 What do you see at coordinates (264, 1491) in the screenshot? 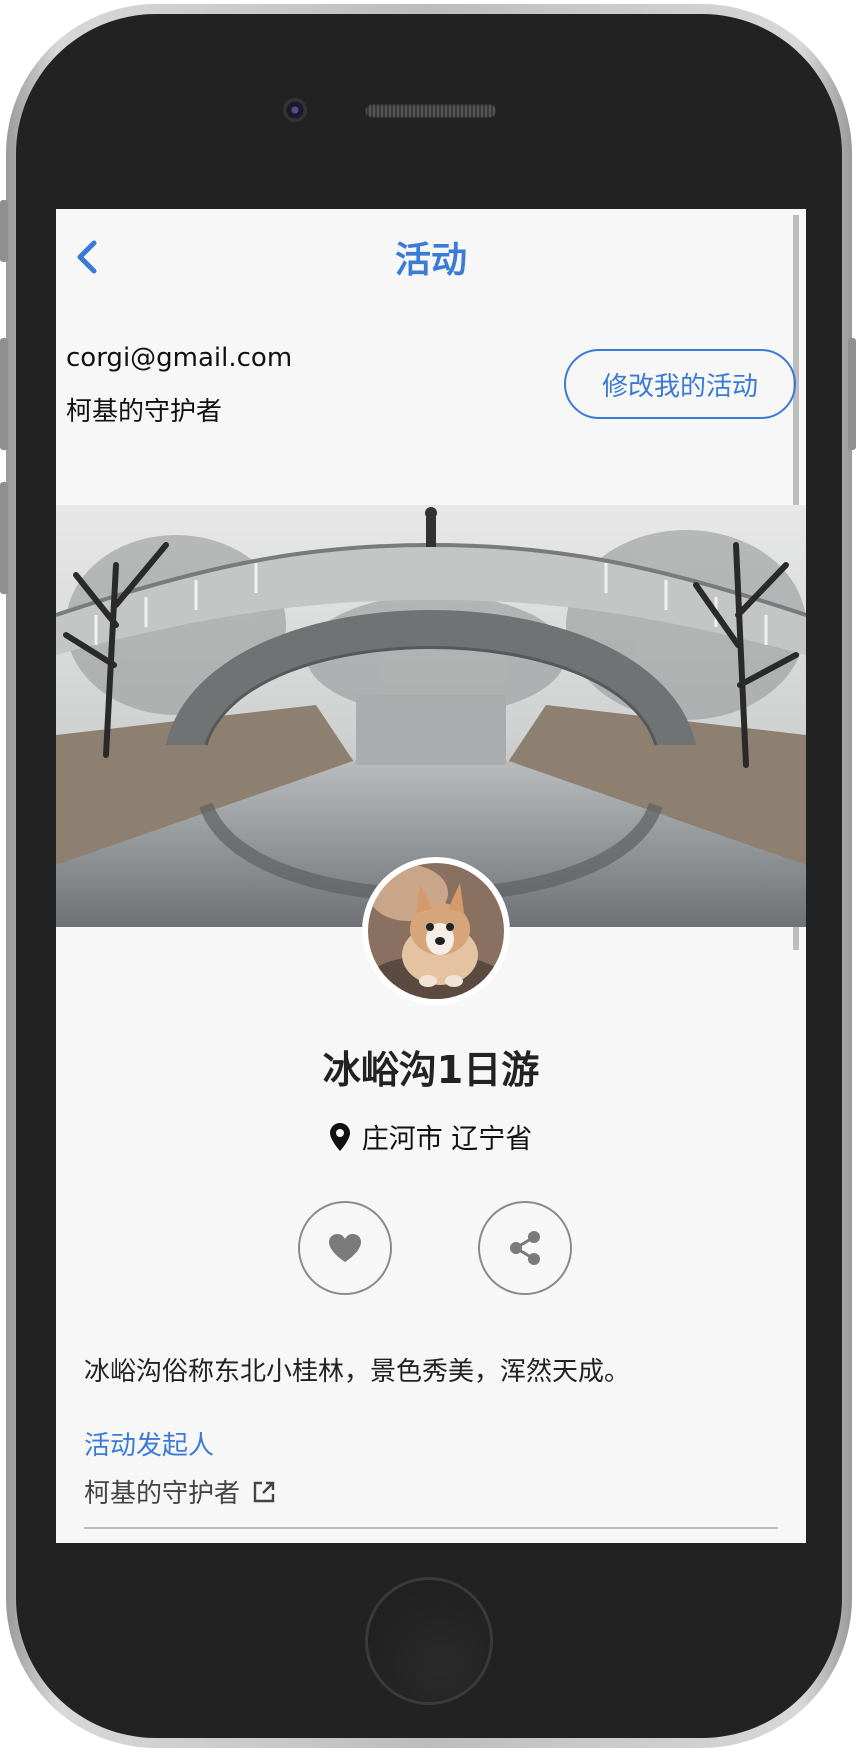
I see `external-link-icon` at bounding box center [264, 1491].